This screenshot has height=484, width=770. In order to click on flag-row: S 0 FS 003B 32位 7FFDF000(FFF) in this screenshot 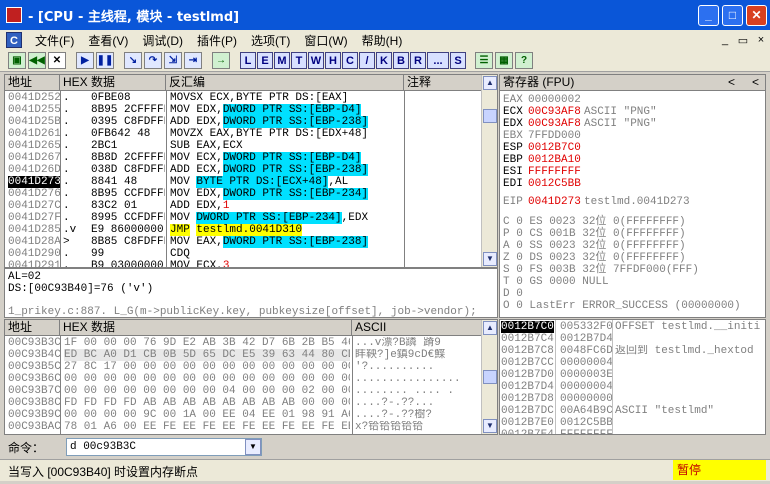, I will do `click(601, 270)`.